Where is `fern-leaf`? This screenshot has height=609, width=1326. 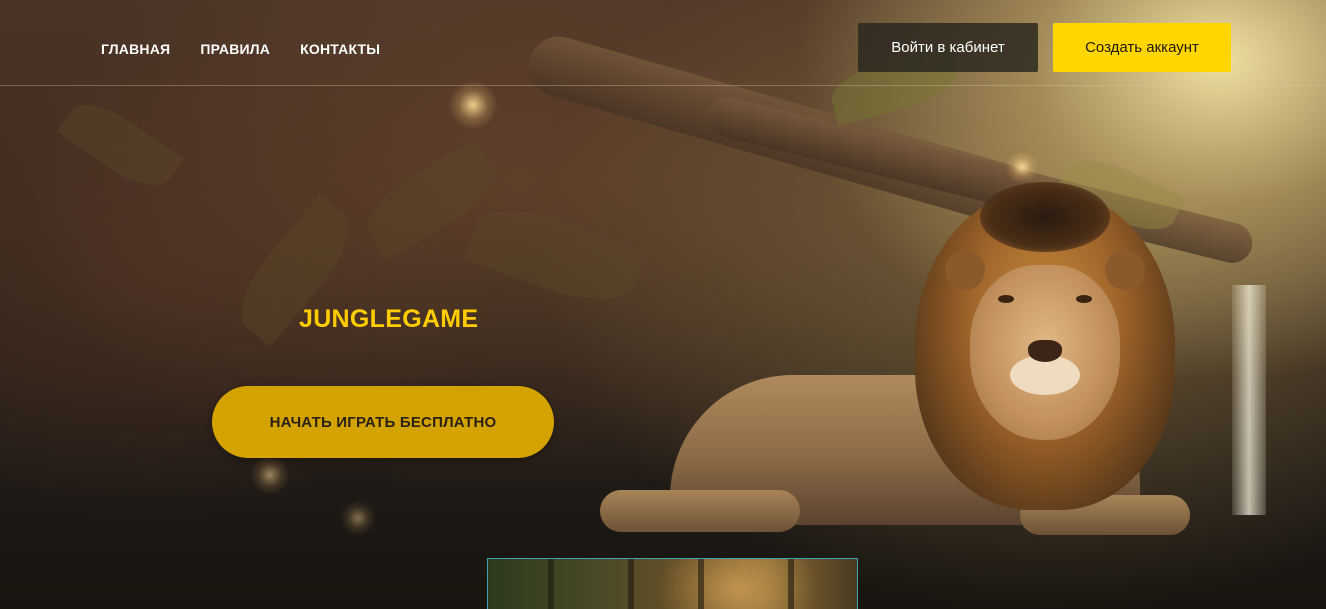
fern-leaf is located at coordinates (120, 145).